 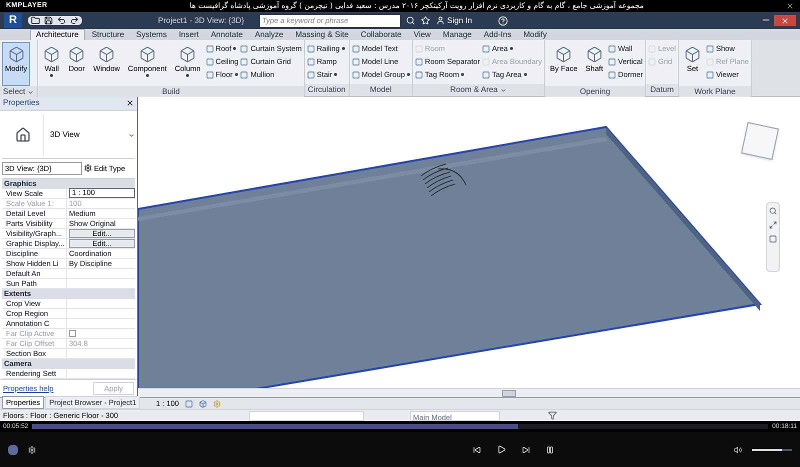 What do you see at coordinates (201, 20) in the screenshot?
I see `window-title: Project1 - 3D View: {3D}` at bounding box center [201, 20].